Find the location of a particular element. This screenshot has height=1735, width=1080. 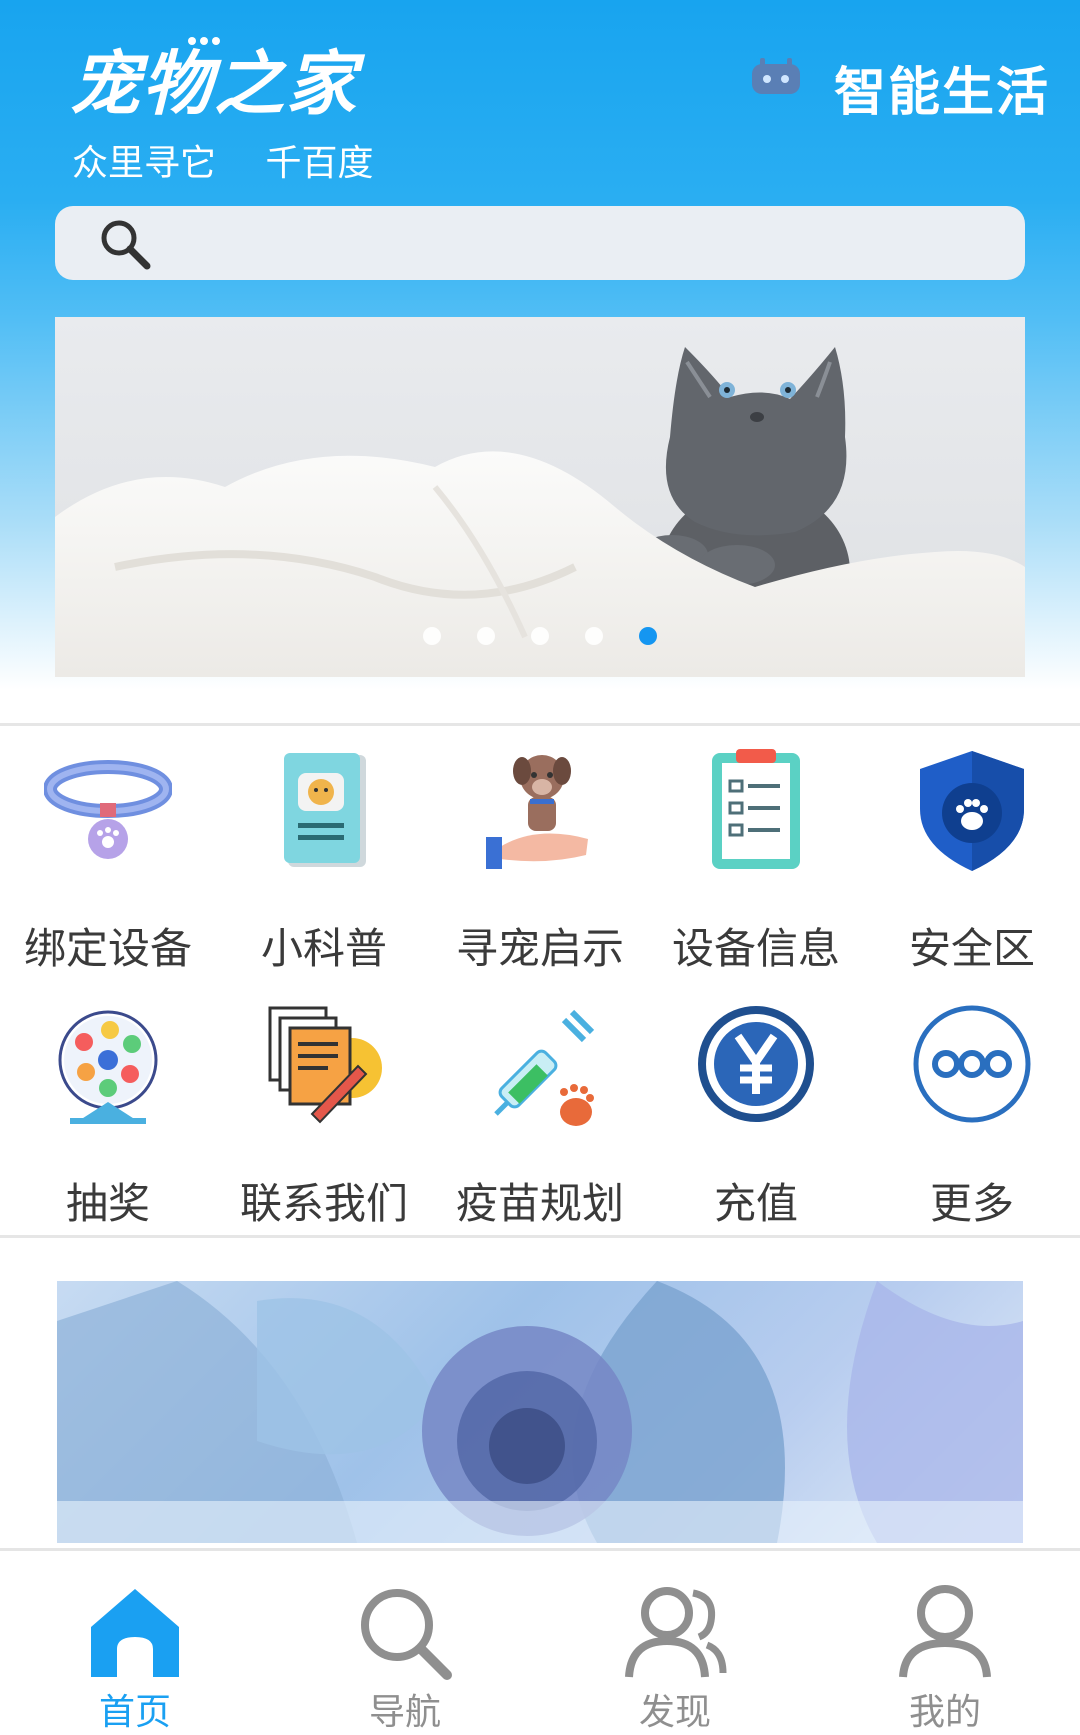

grid-item-safe-zone: 安全区 is located at coordinates (972, 860).